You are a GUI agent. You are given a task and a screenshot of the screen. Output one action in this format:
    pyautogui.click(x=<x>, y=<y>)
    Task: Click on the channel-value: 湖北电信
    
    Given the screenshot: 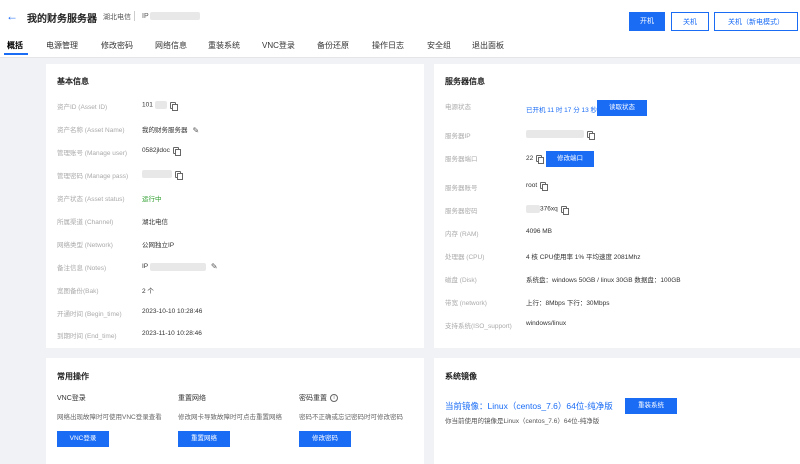 What is the action you would take?
    pyautogui.click(x=155, y=222)
    